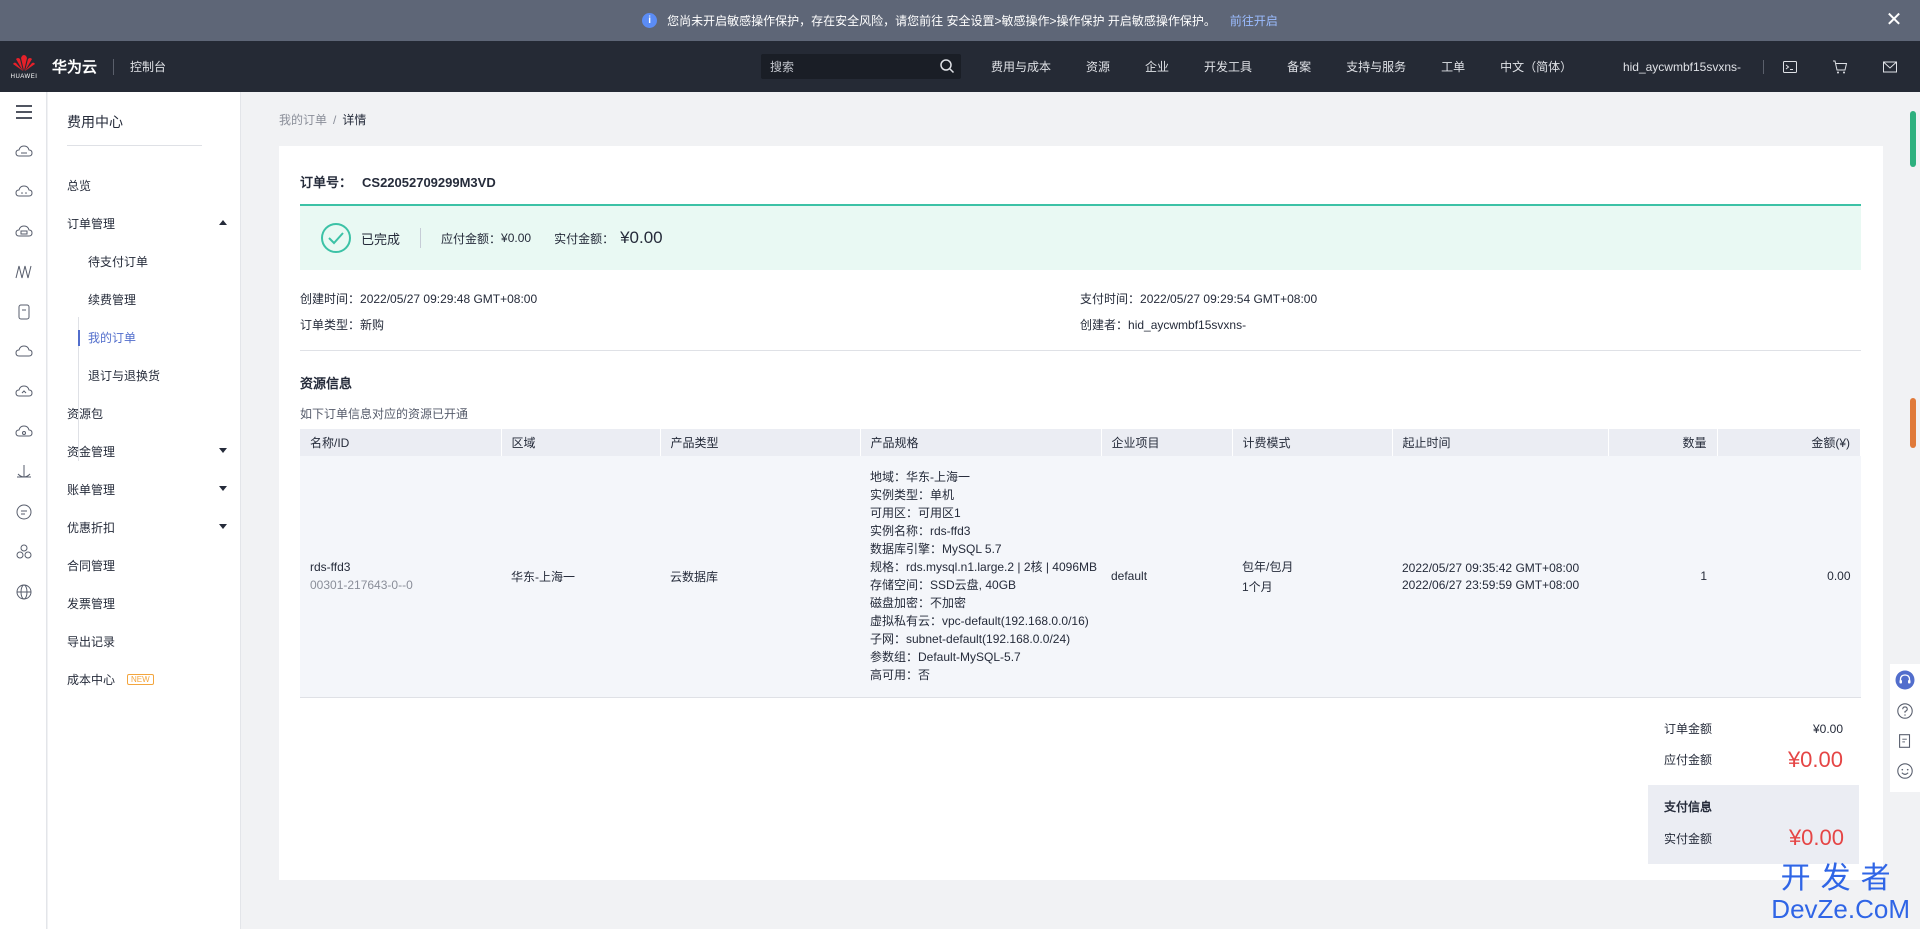 The height and width of the screenshot is (929, 1920). What do you see at coordinates (850, 66) in the screenshot?
I see `search-input` at bounding box center [850, 66].